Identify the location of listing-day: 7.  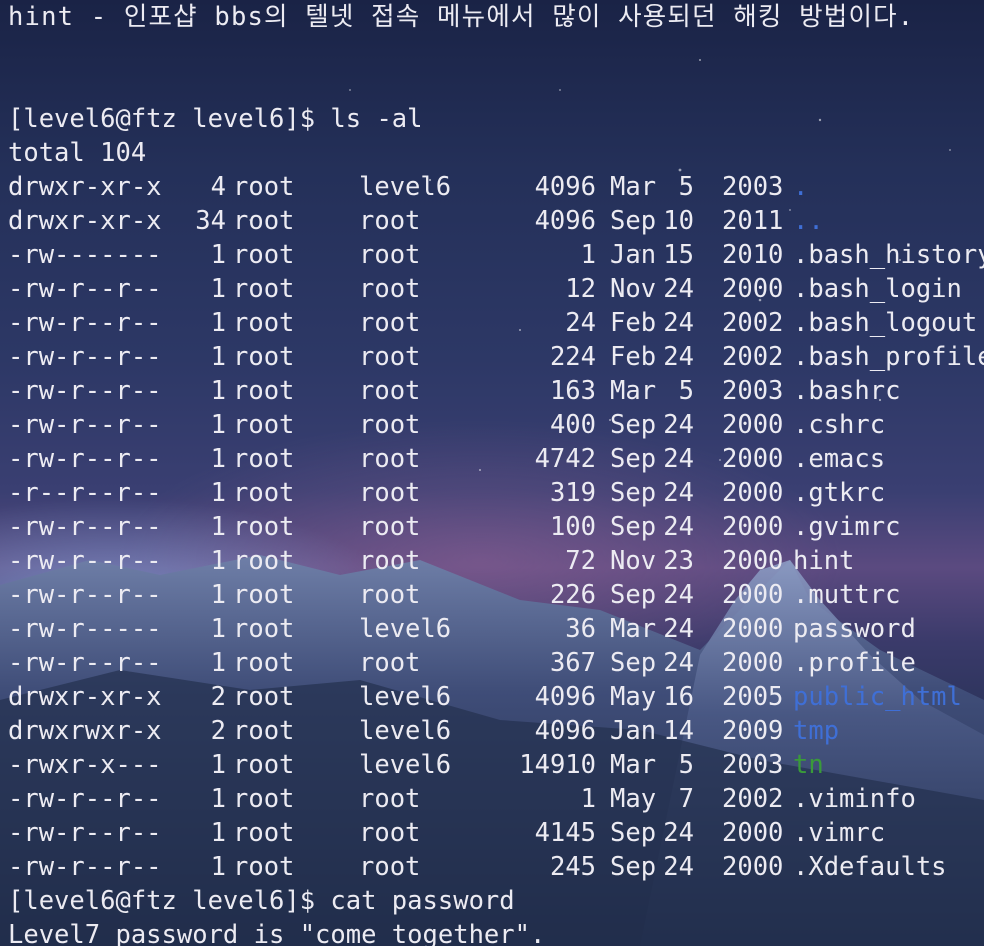
(686, 799).